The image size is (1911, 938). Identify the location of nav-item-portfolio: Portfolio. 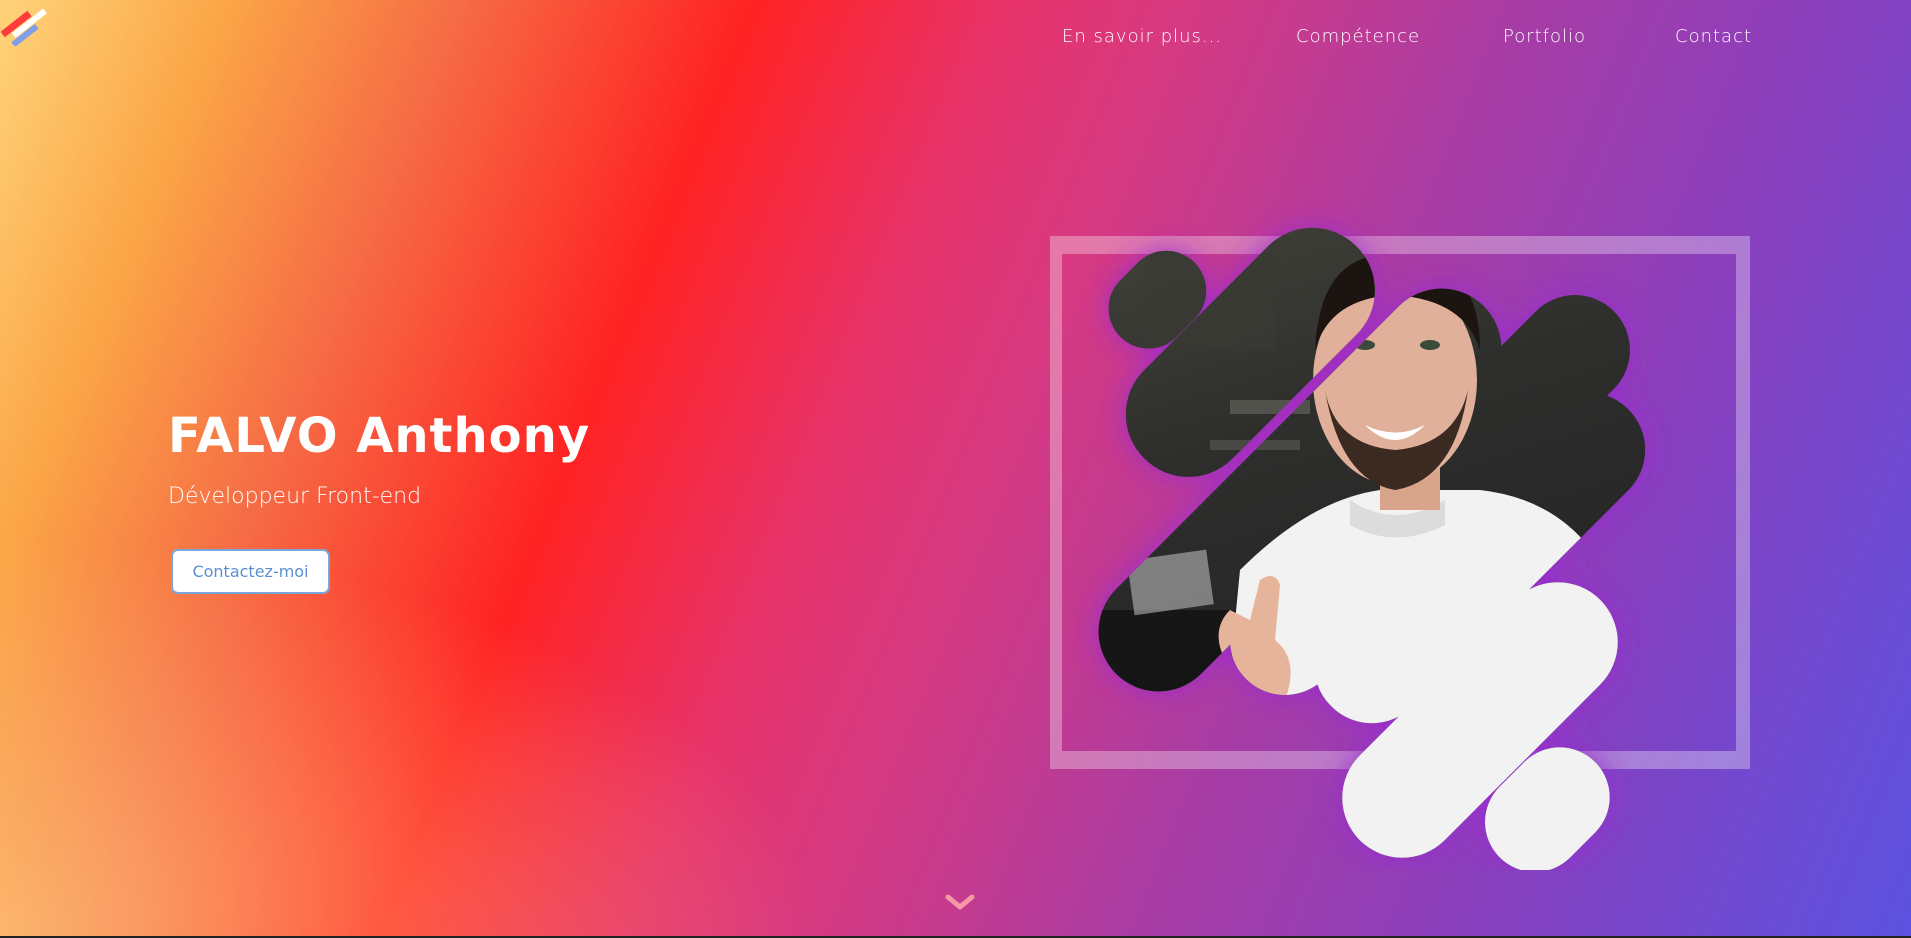
(1544, 36).